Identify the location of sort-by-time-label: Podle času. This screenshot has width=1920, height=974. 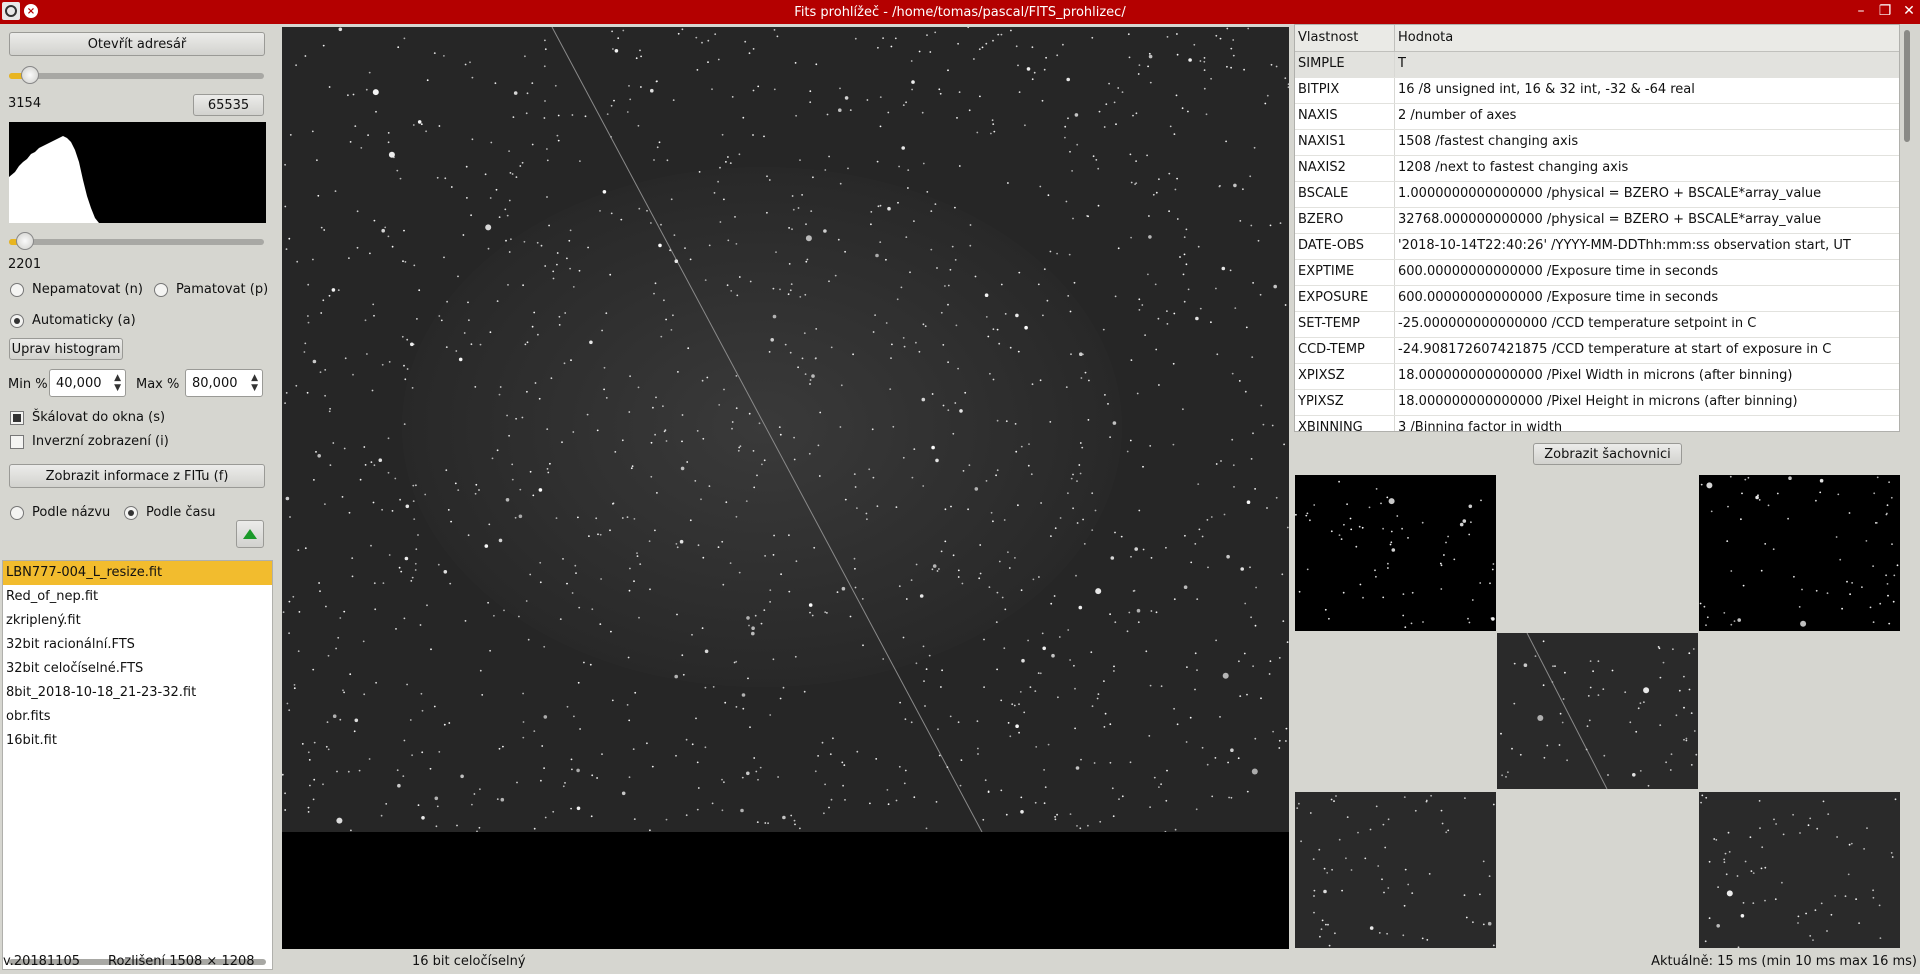
(181, 512).